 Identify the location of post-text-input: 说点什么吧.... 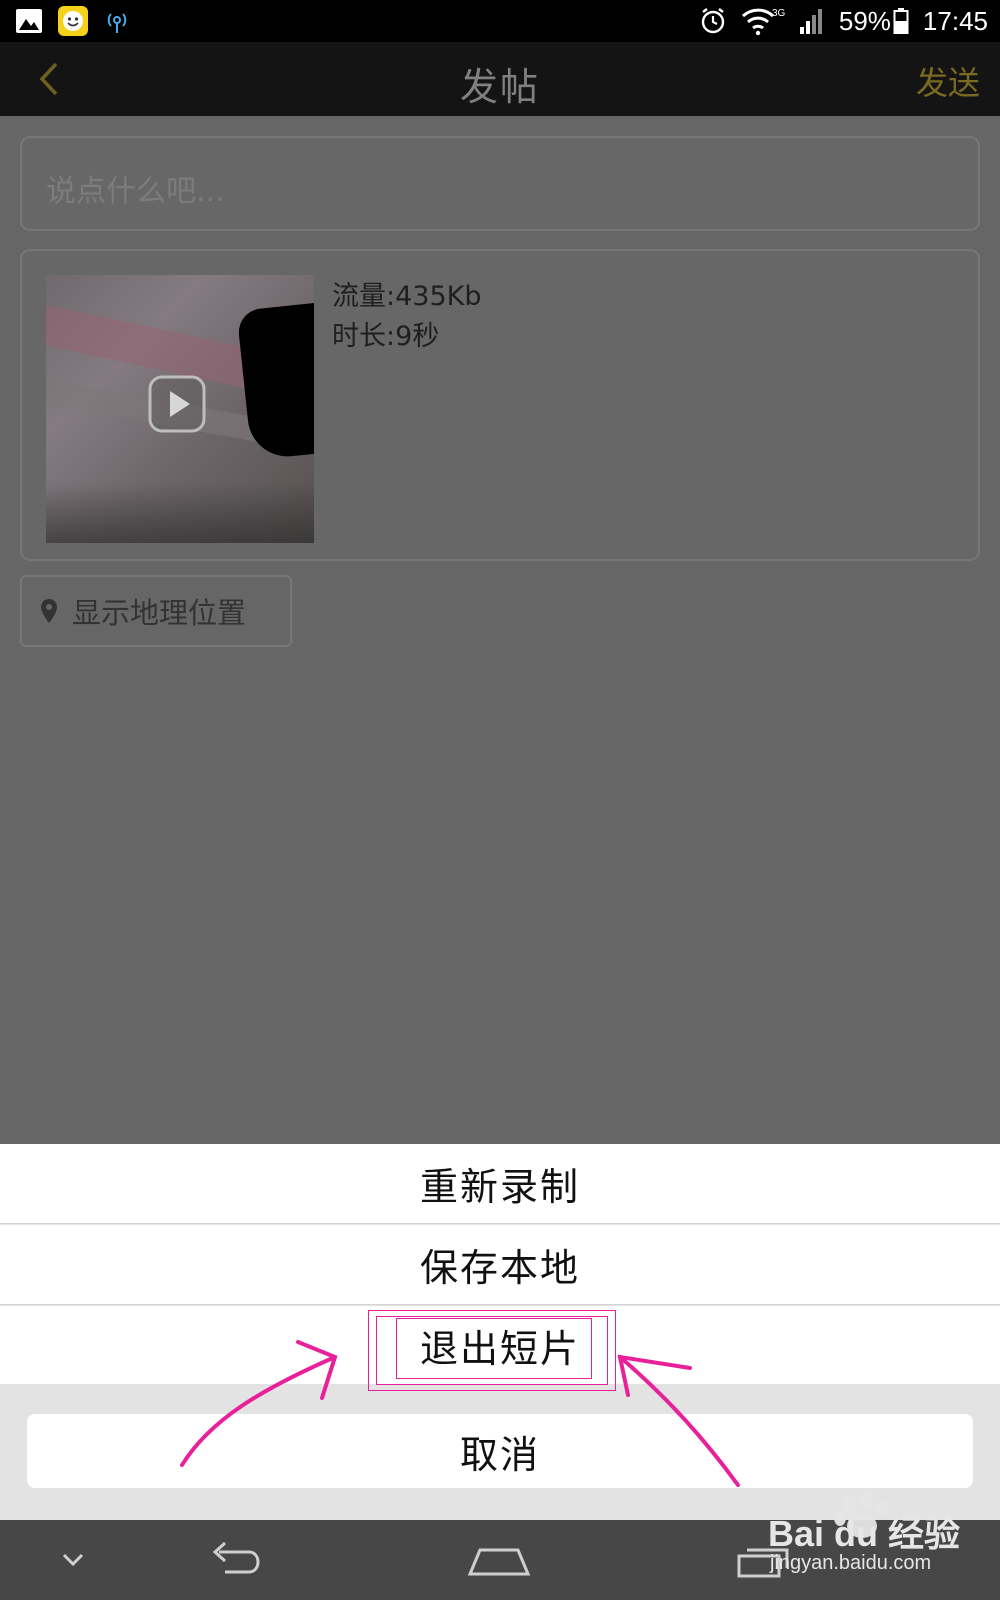
(500, 183).